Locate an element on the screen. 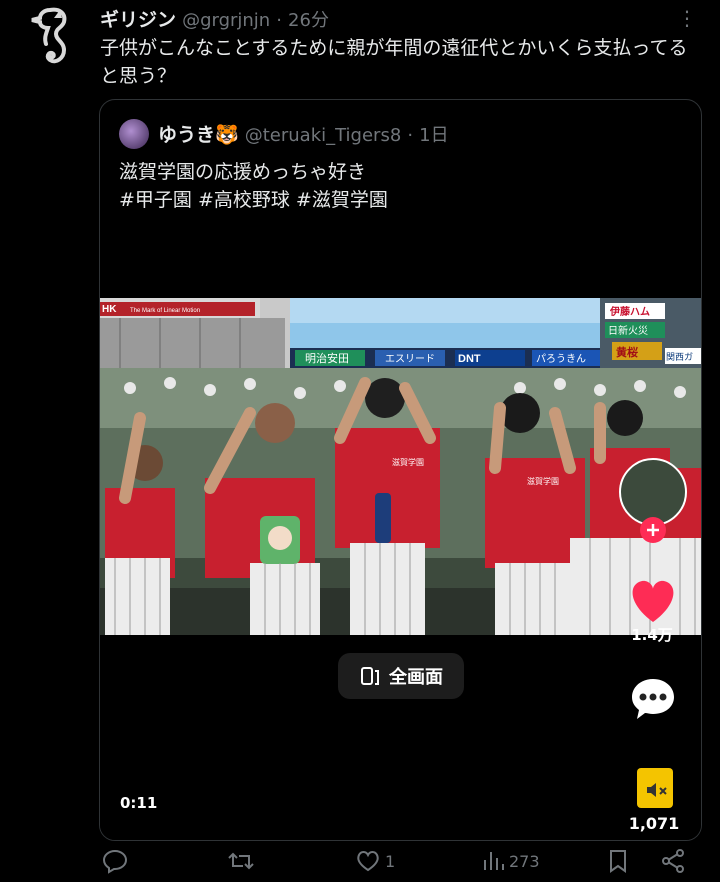  quote-time: 1日 is located at coordinates (433, 135).